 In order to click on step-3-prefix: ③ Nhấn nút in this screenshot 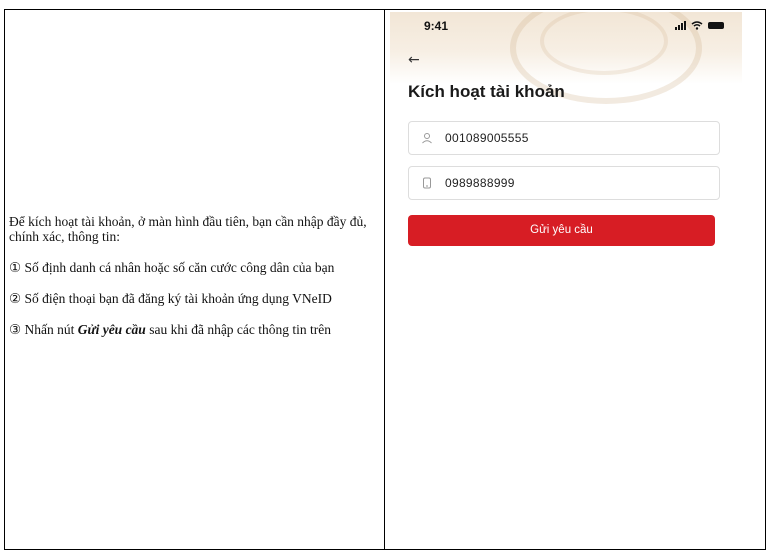, I will do `click(43, 329)`.